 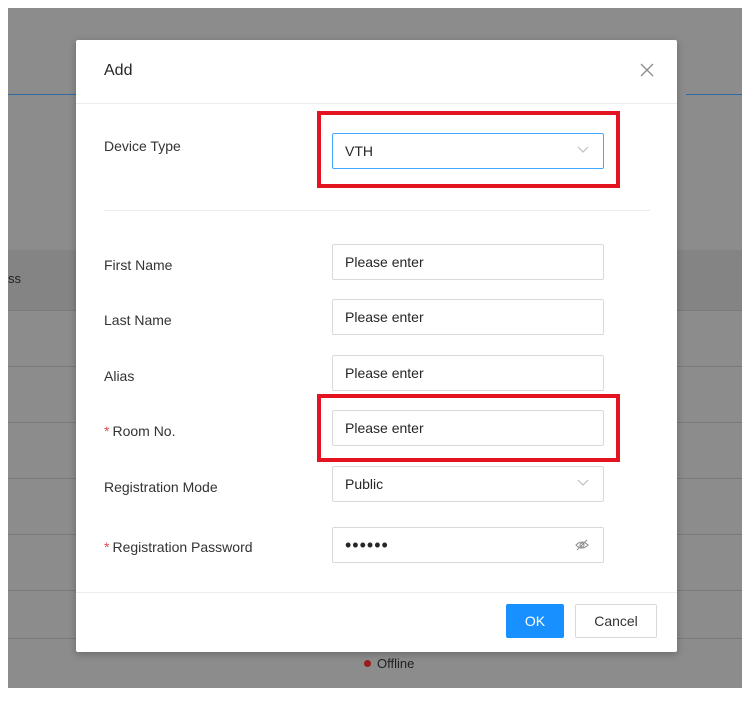 I want to click on background-tab-underline, so click(x=43, y=94).